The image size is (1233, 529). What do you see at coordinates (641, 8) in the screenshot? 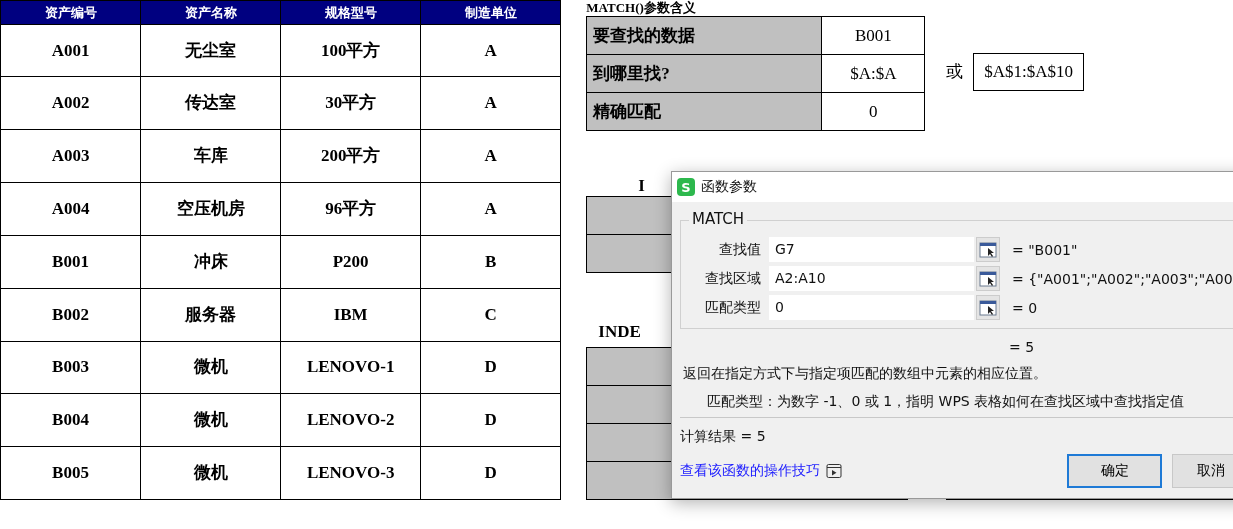
I see `section-title: MATCH()参数含义` at bounding box center [641, 8].